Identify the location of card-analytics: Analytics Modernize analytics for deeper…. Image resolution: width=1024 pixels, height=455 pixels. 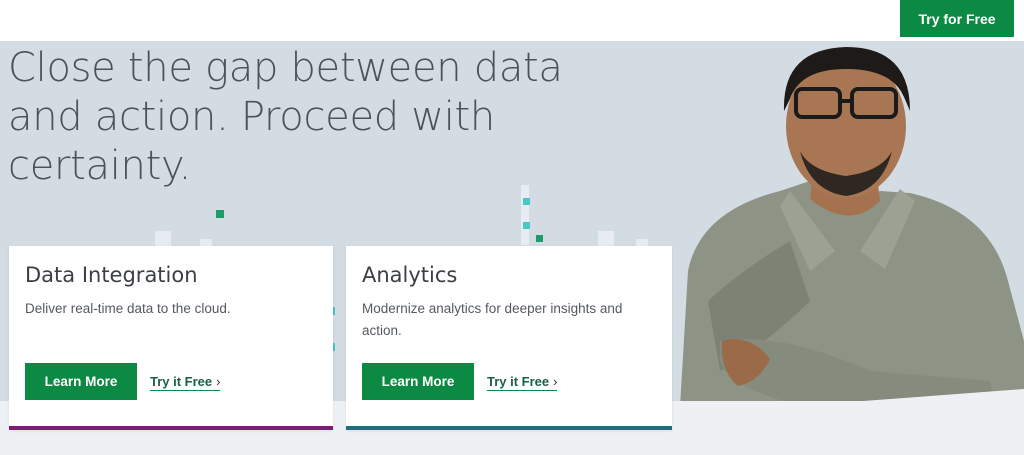
(509, 338).